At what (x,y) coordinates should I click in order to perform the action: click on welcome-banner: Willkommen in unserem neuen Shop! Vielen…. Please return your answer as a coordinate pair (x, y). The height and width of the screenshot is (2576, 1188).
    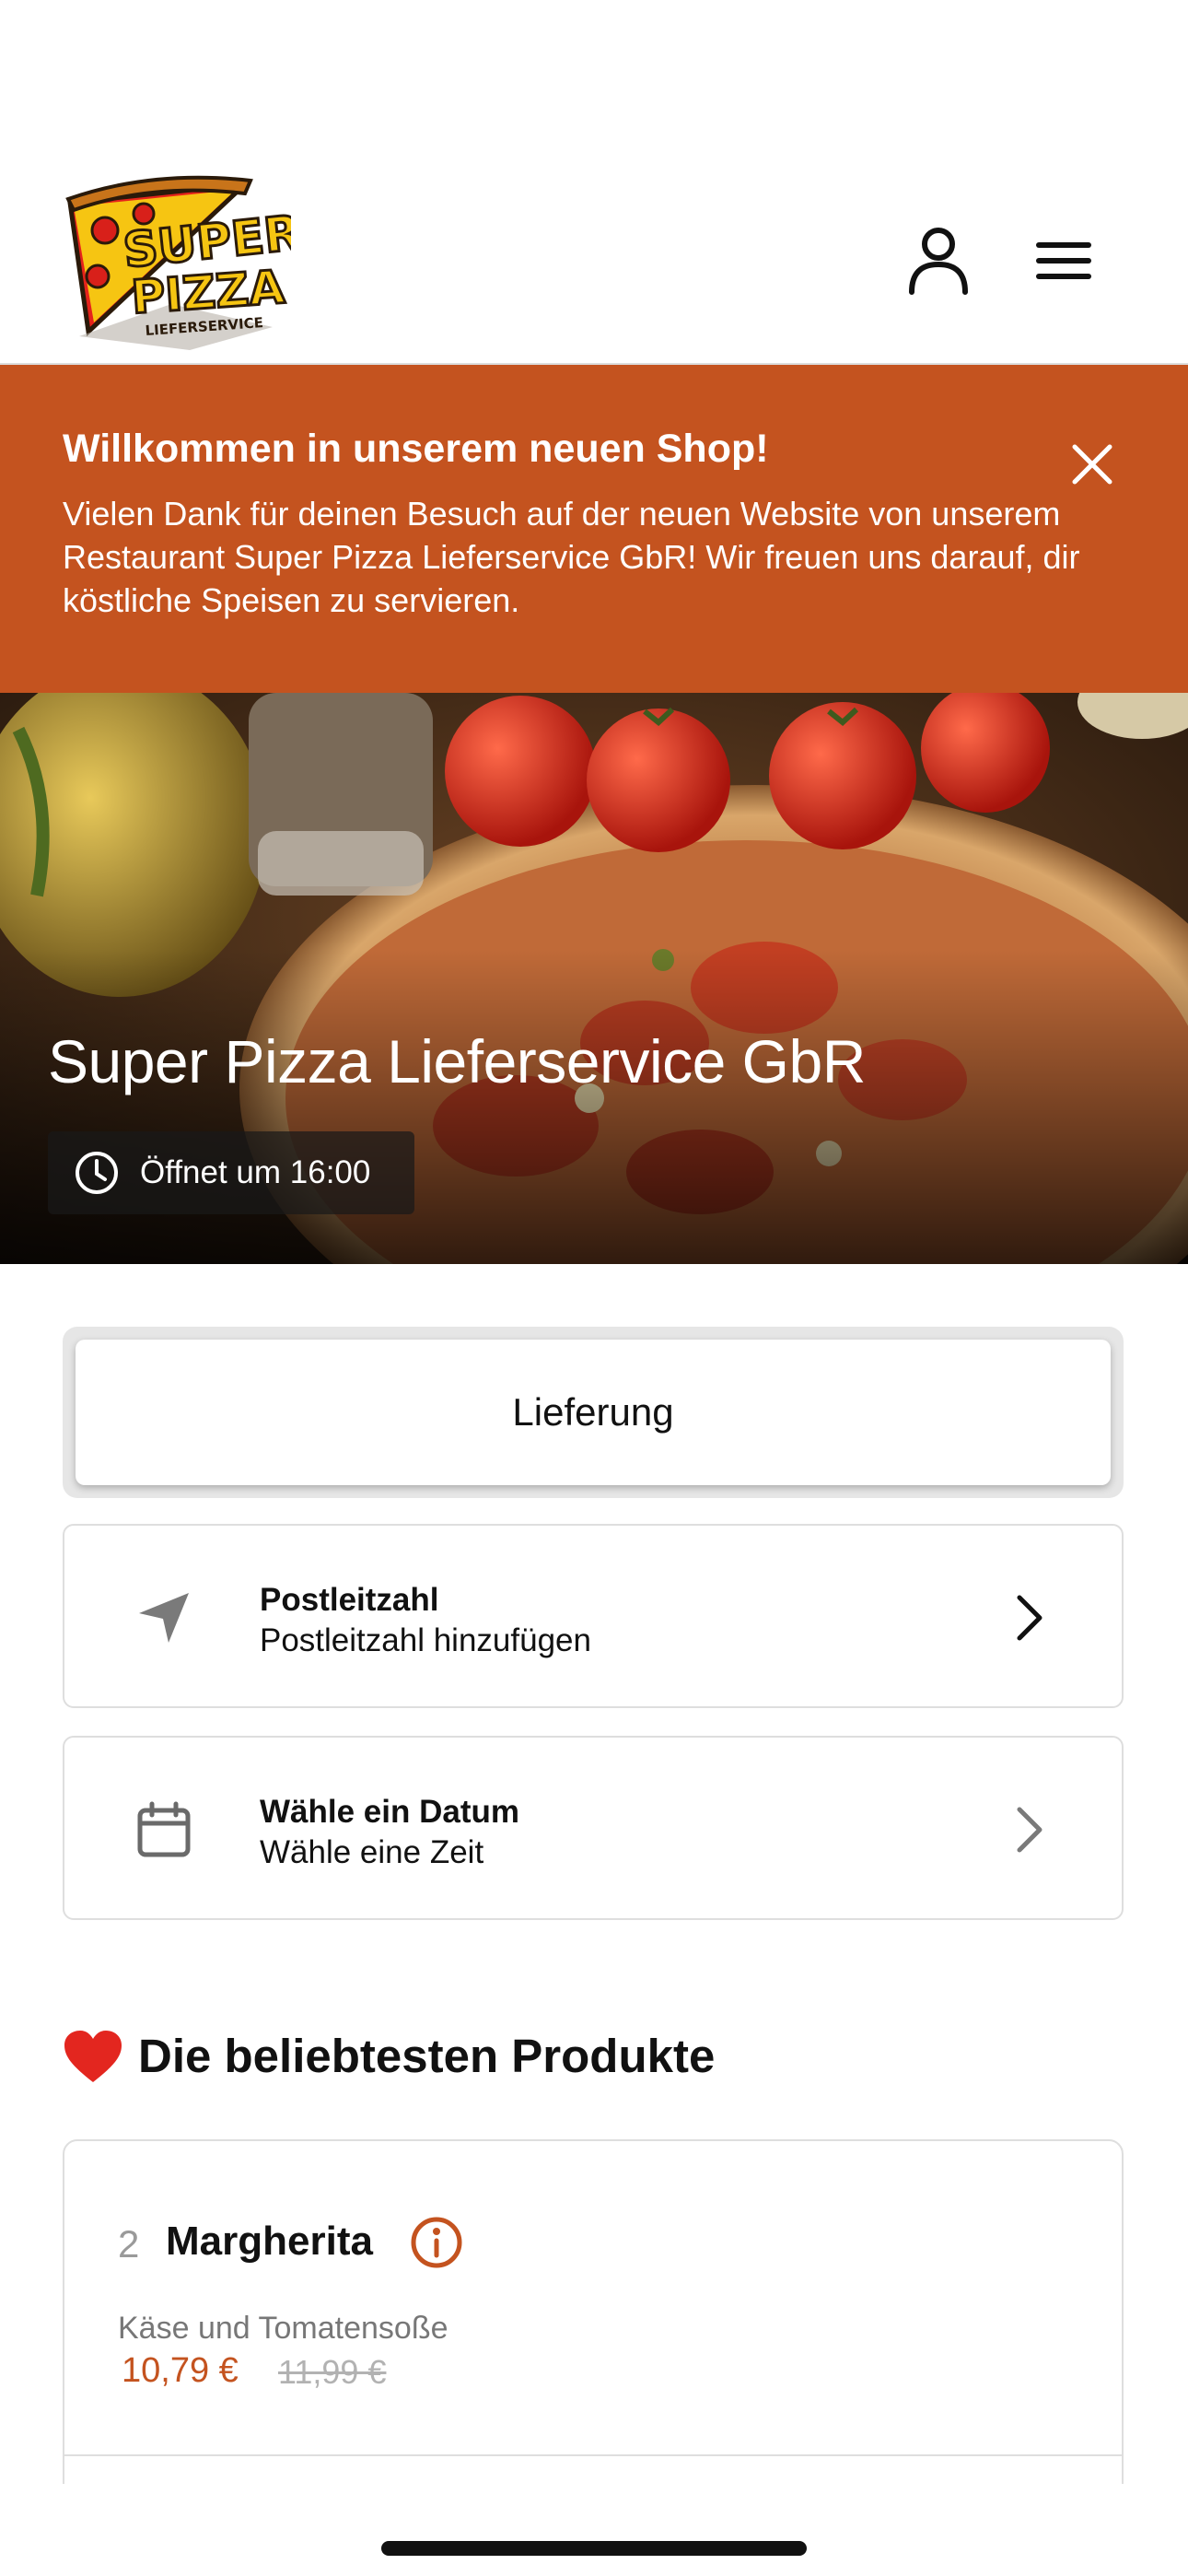
    Looking at the image, I should click on (594, 529).